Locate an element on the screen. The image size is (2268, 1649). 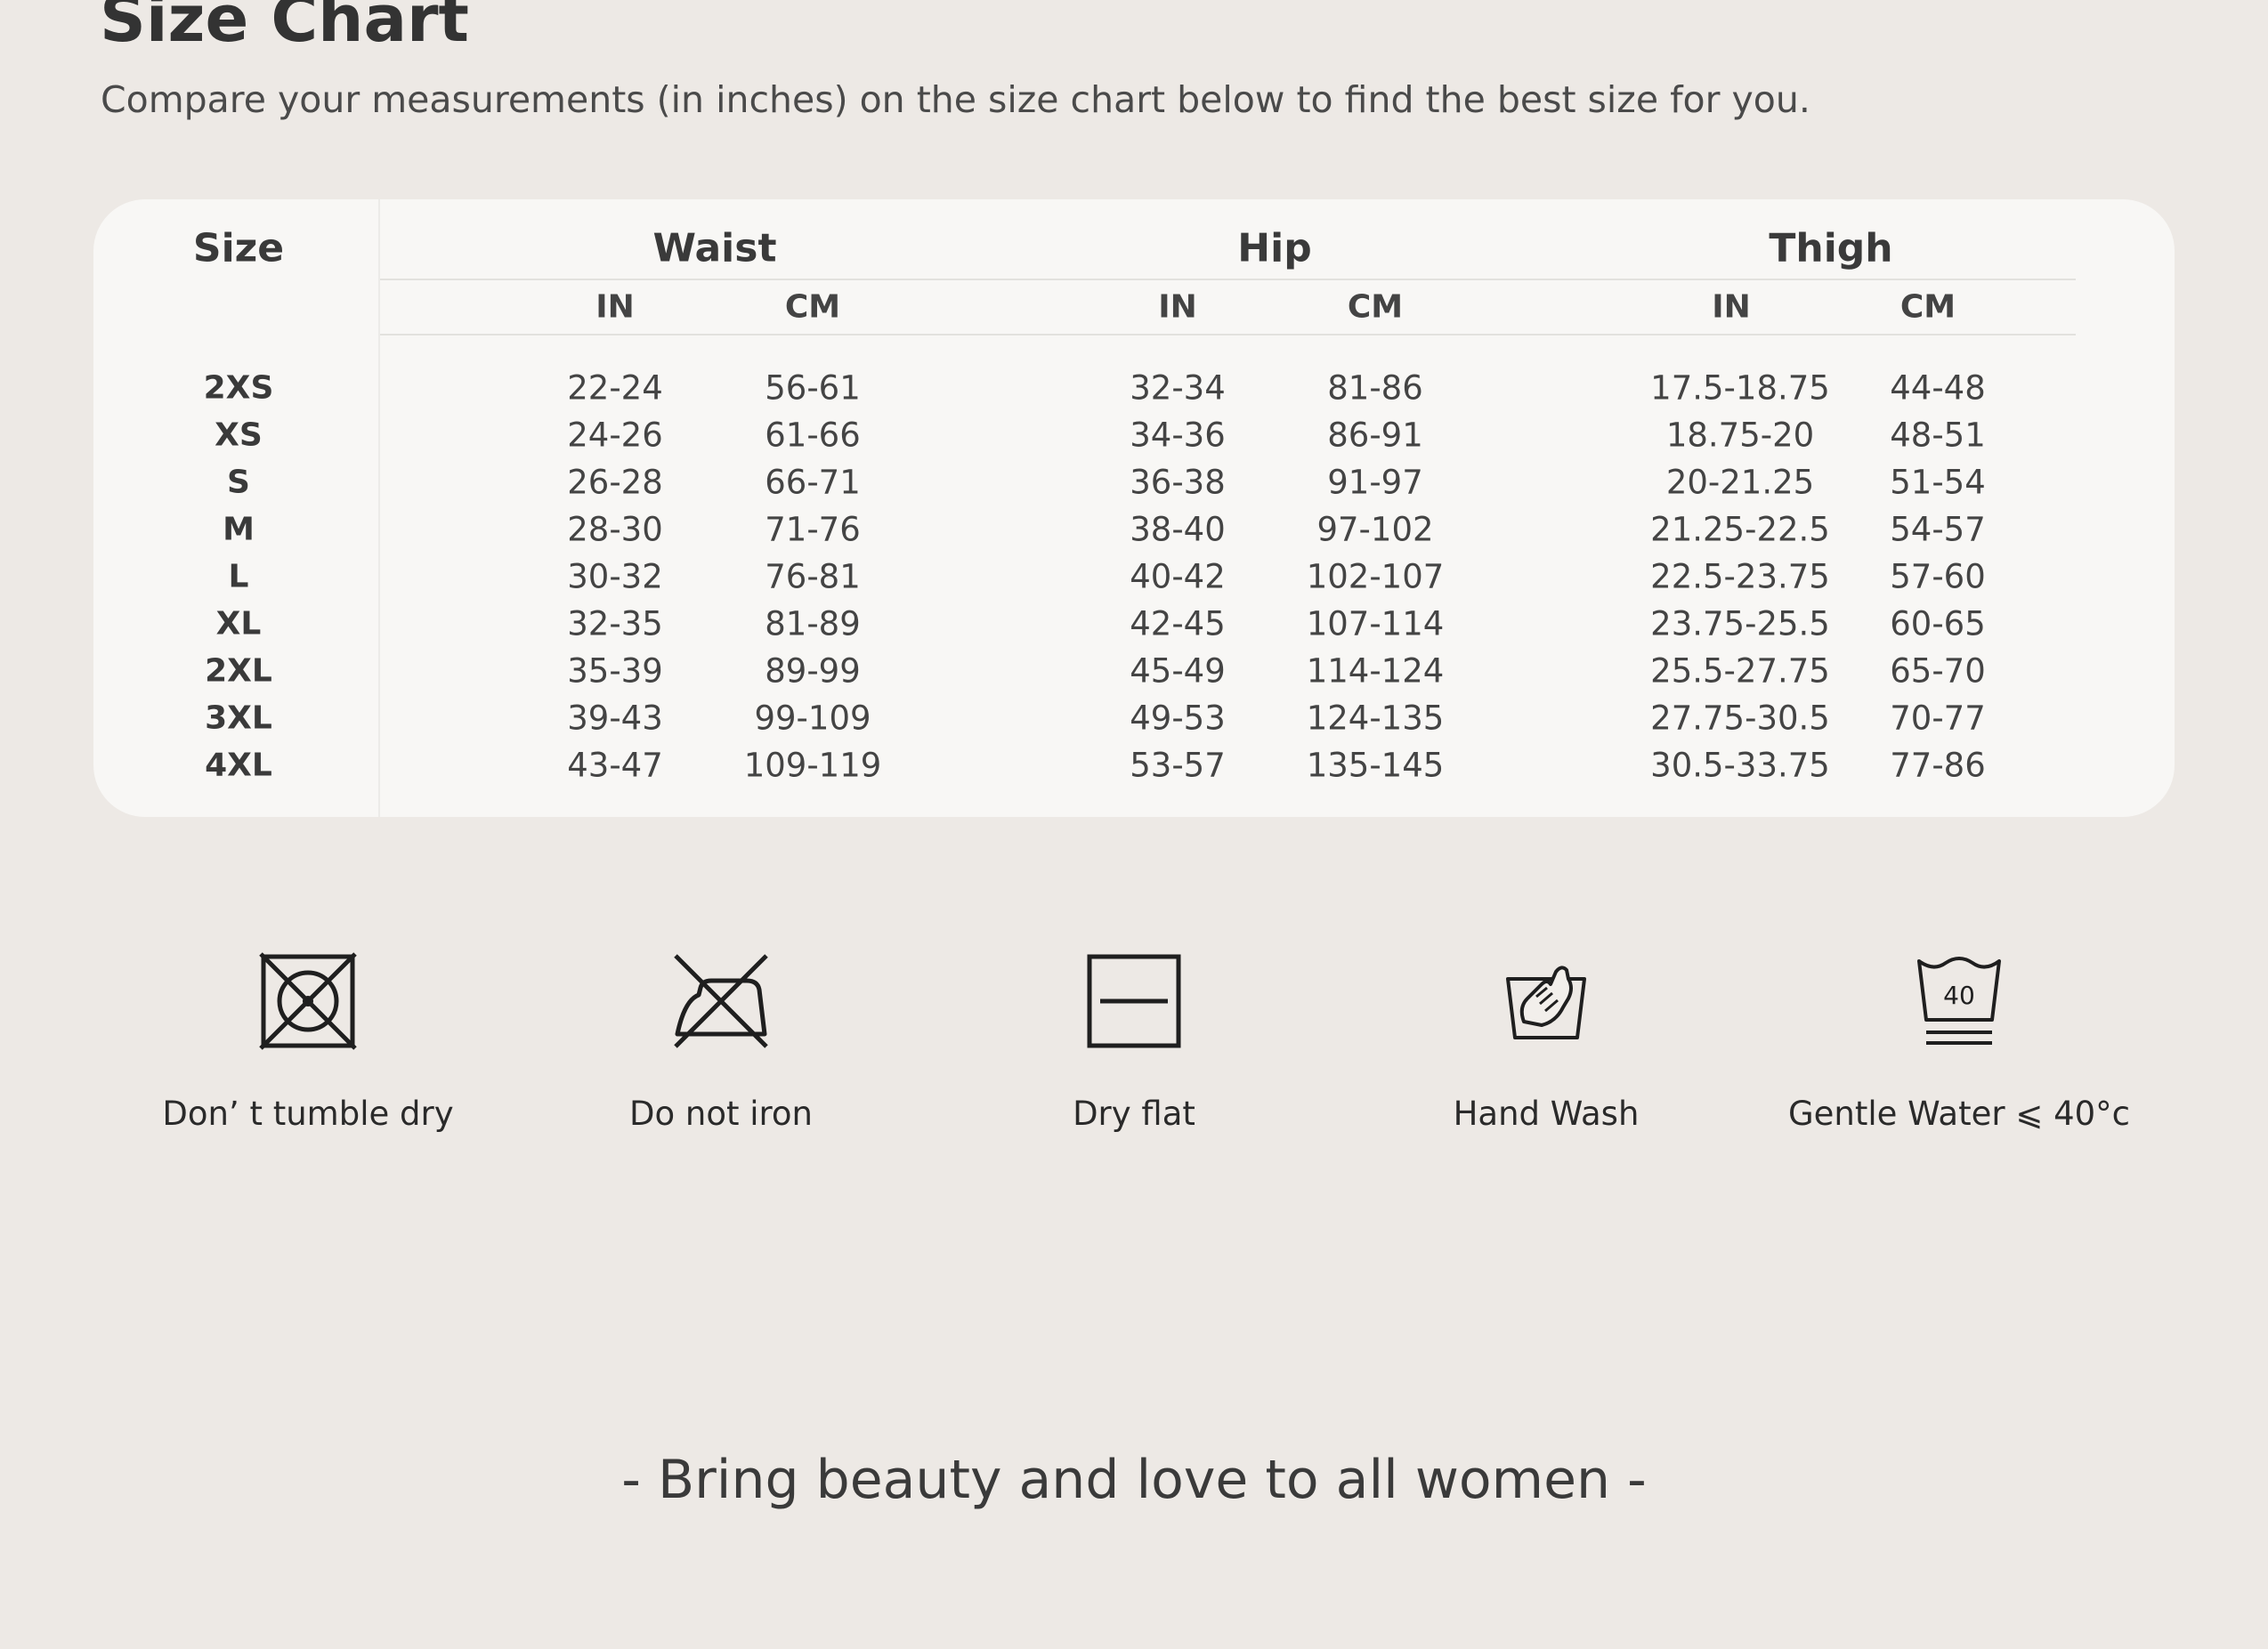
table-cell: 28-30 is located at coordinates (615, 529).